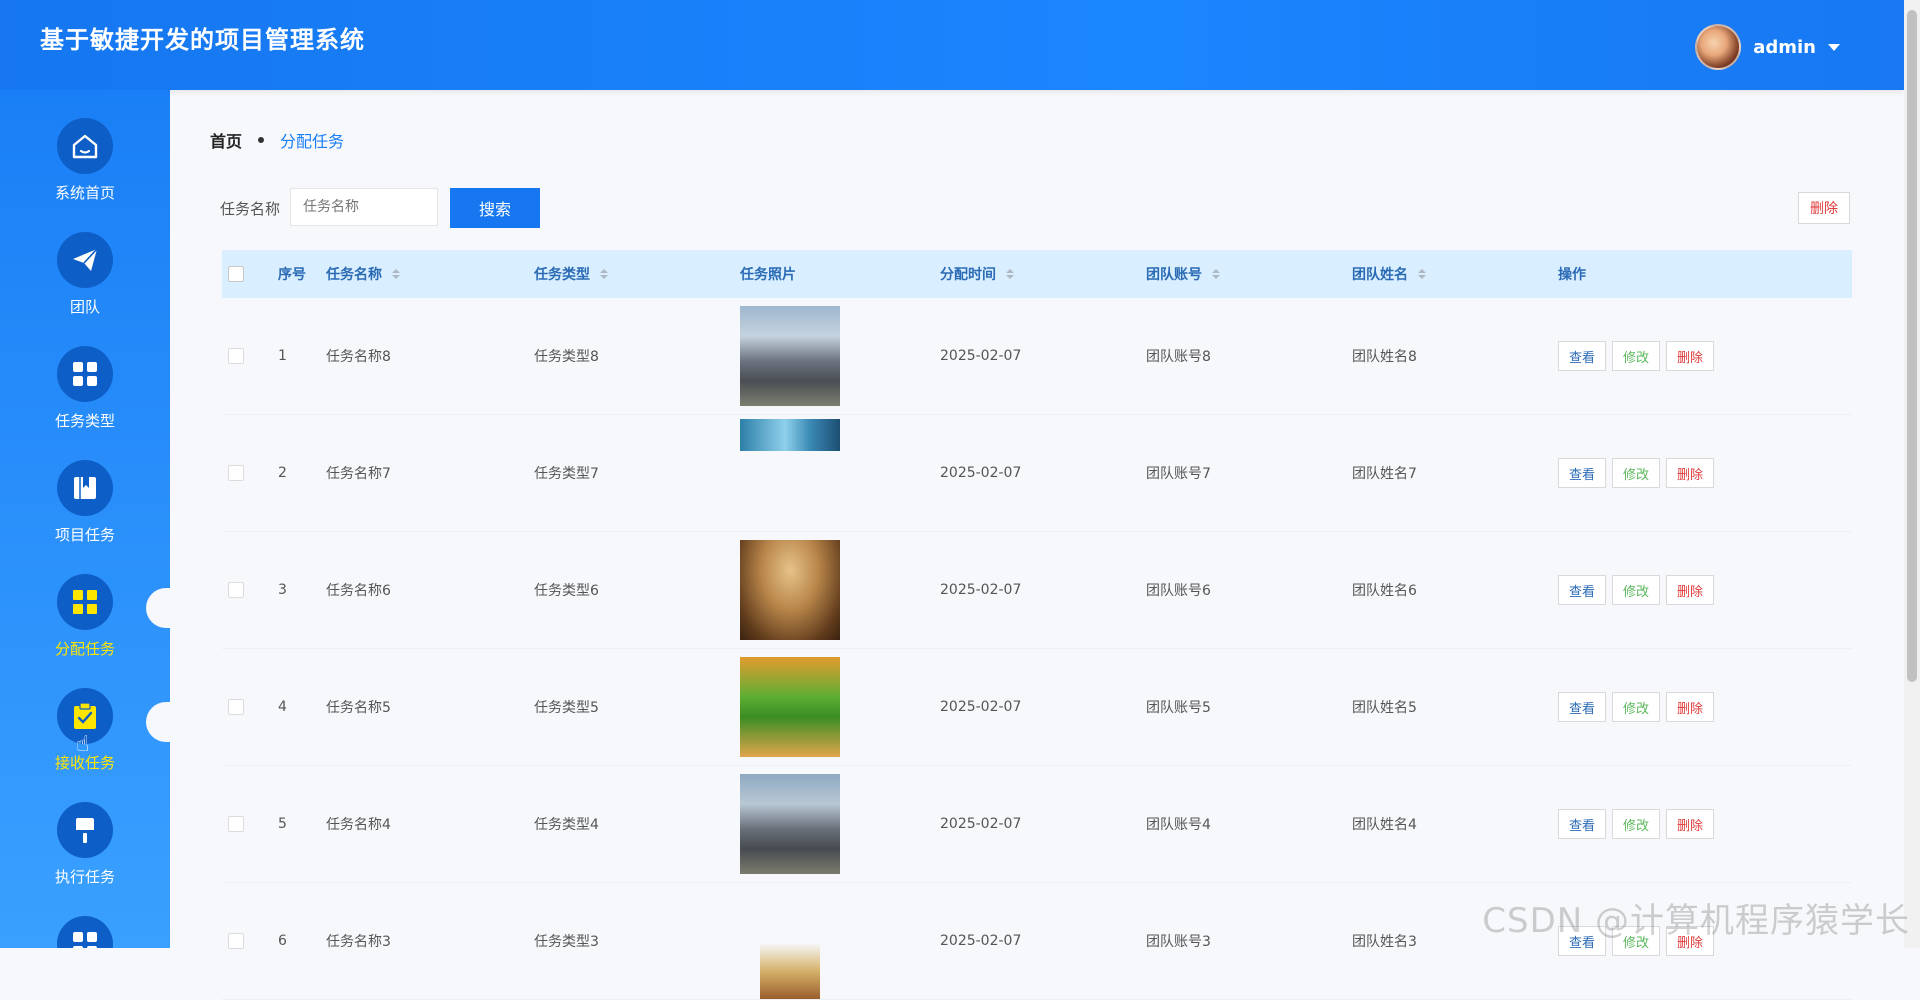 Image resolution: width=1920 pixels, height=1000 pixels. I want to click on watermark: CSDN @计算机程序猿学长, so click(1696, 921).